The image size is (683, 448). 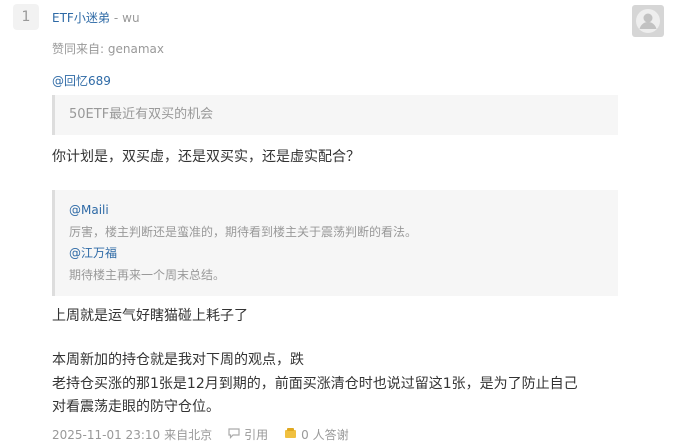 What do you see at coordinates (131, 18) in the screenshot?
I see `author-tagline: wu` at bounding box center [131, 18].